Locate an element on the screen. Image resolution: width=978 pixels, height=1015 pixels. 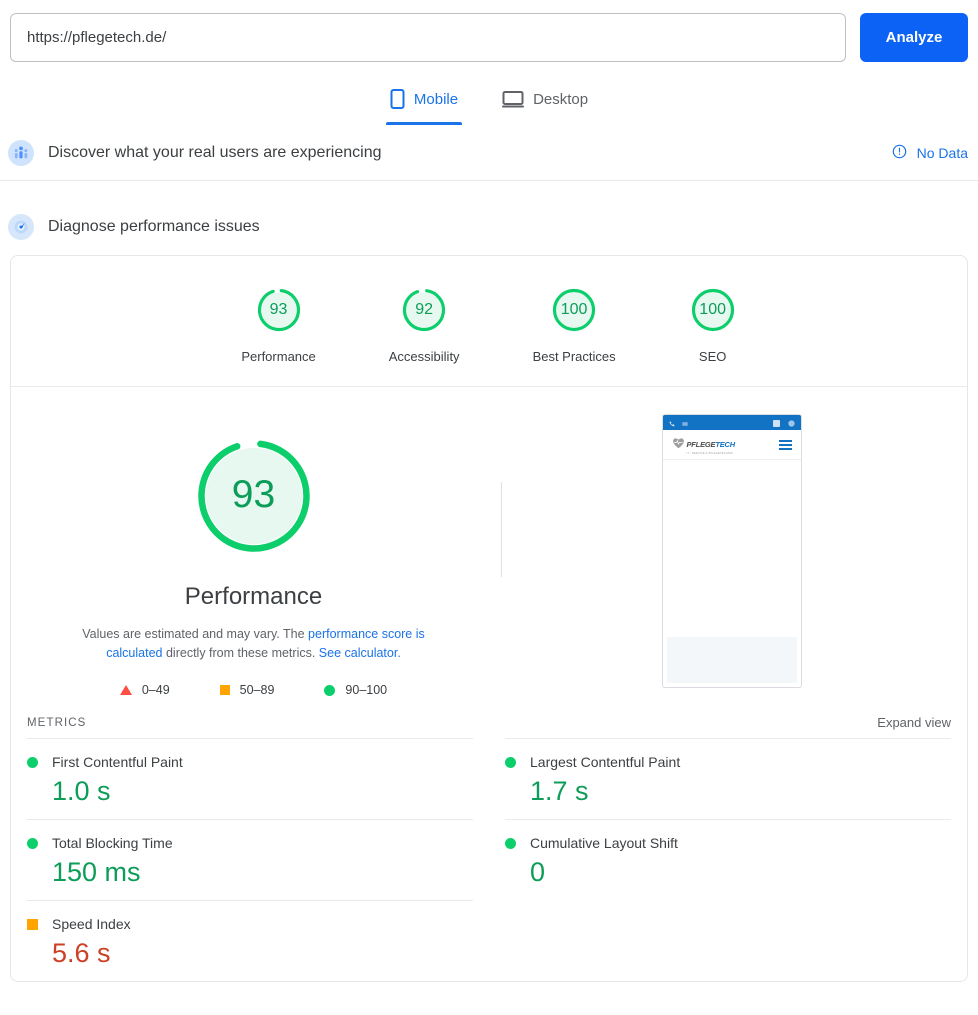
site-topbar is located at coordinates (731, 423).